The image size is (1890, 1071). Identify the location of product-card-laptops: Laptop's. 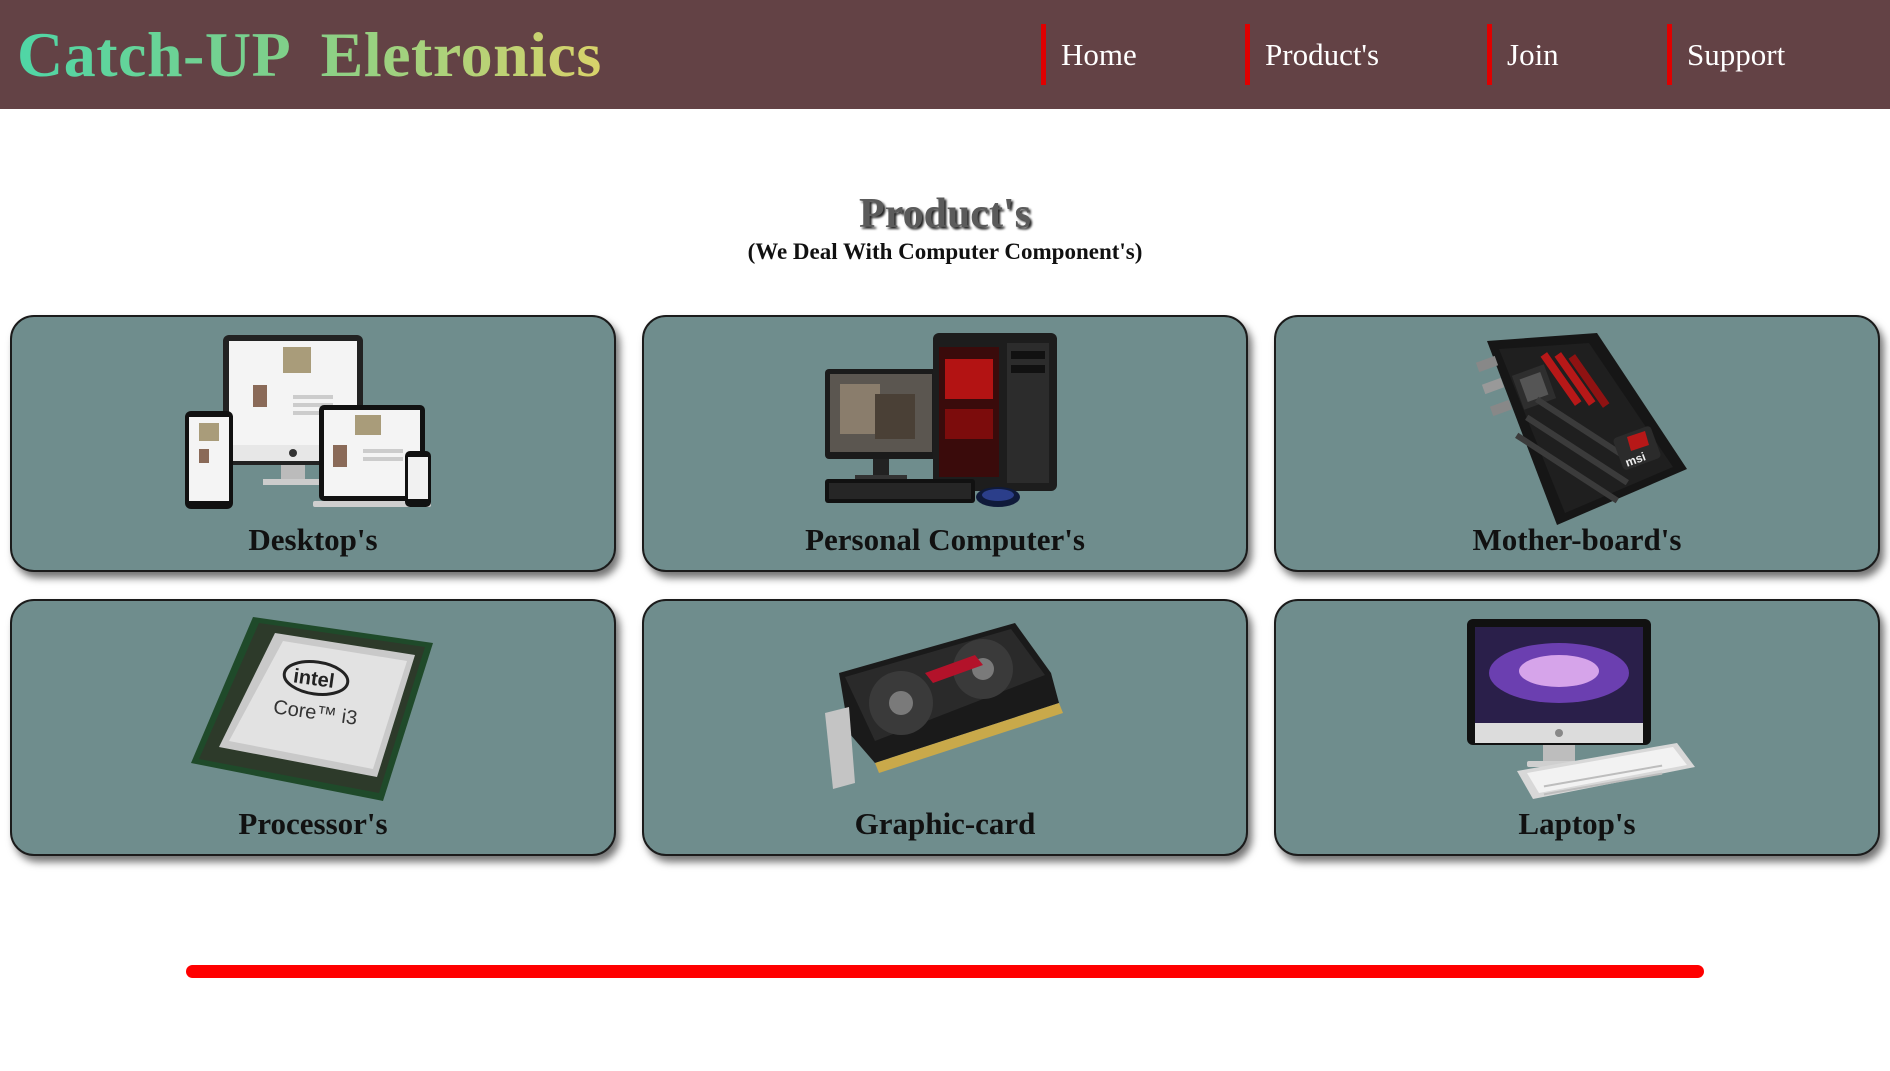
(1577, 727).